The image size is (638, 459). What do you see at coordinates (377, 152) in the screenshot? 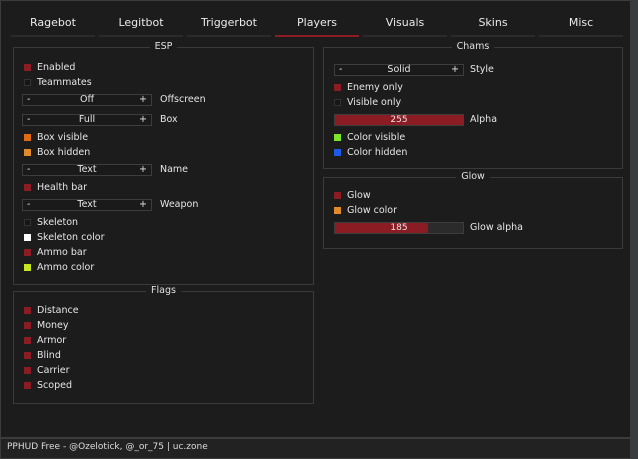
I see `color-hidden-label: Color hidden` at bounding box center [377, 152].